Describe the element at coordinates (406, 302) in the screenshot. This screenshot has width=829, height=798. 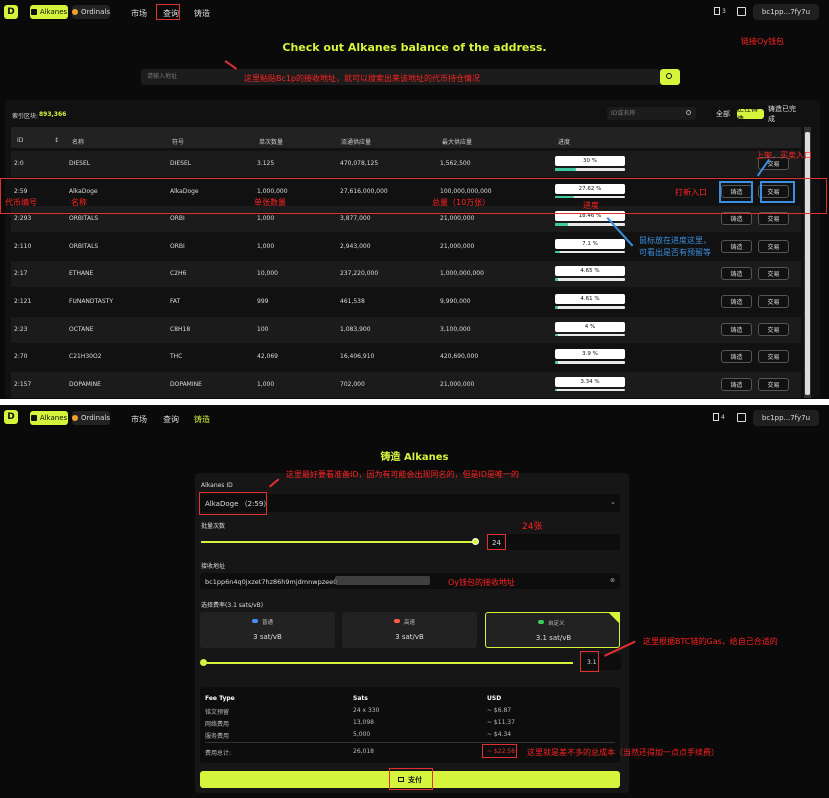
I see `table-row` at that location.